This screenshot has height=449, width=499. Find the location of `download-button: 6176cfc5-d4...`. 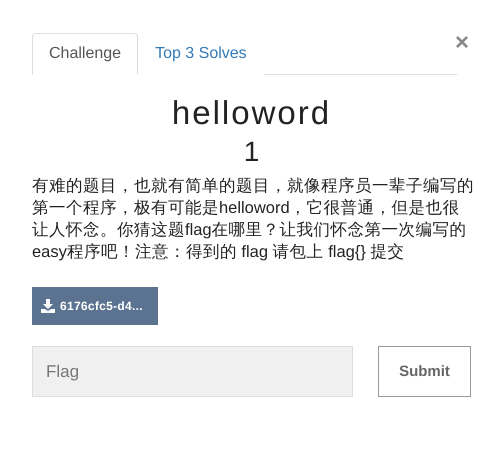

download-button: 6176cfc5-d4... is located at coordinates (95, 306).